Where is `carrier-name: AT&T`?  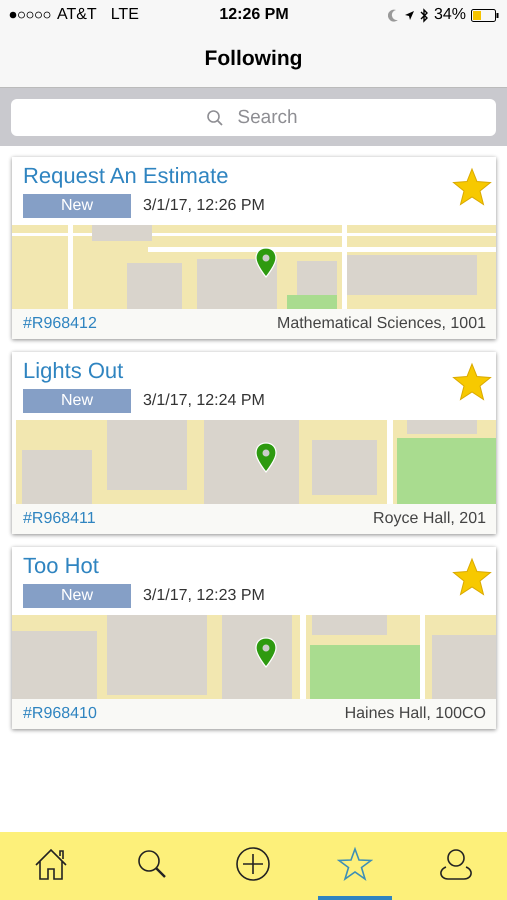 carrier-name: AT&T is located at coordinates (77, 15).